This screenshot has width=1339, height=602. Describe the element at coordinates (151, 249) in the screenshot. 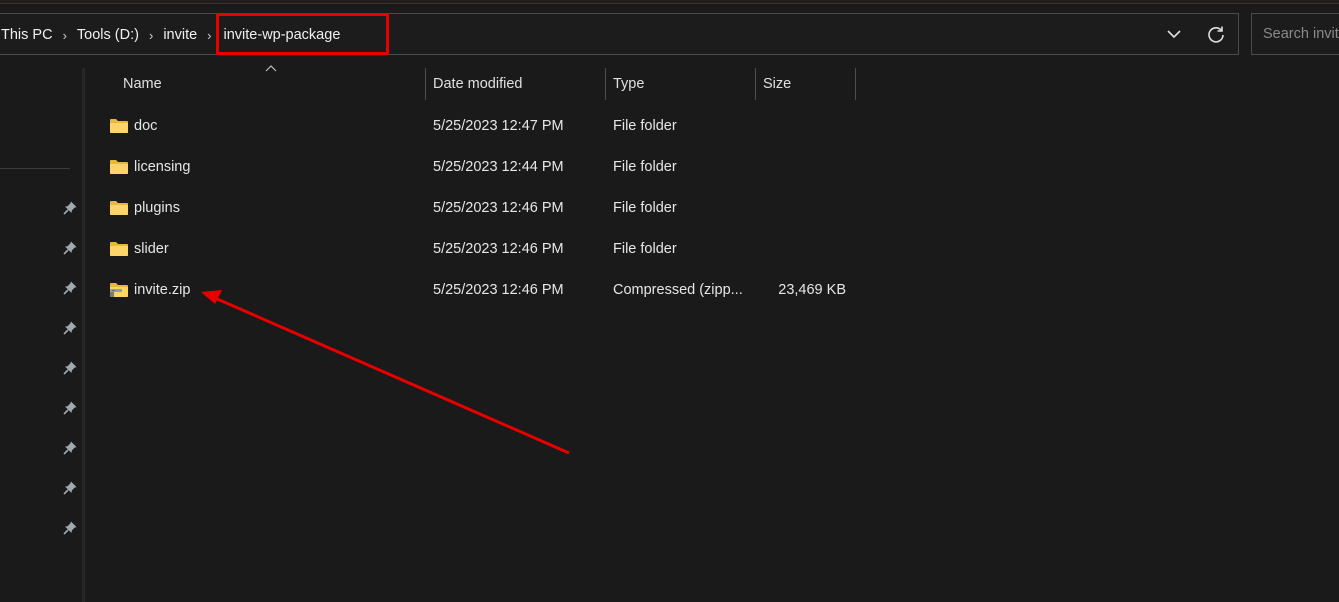

I see `file-name: slider` at that location.